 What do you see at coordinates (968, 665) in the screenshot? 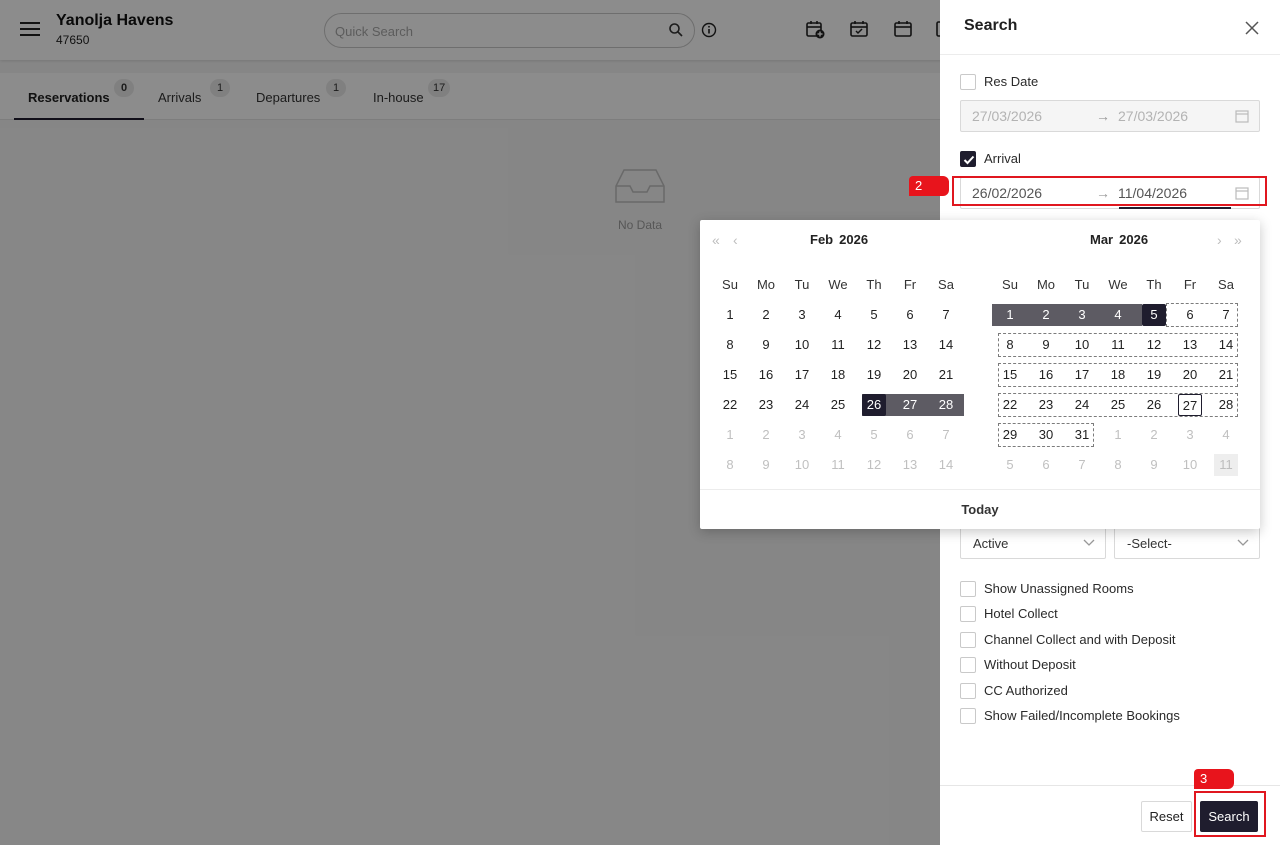
I see `without-deposit-checkbox` at bounding box center [968, 665].